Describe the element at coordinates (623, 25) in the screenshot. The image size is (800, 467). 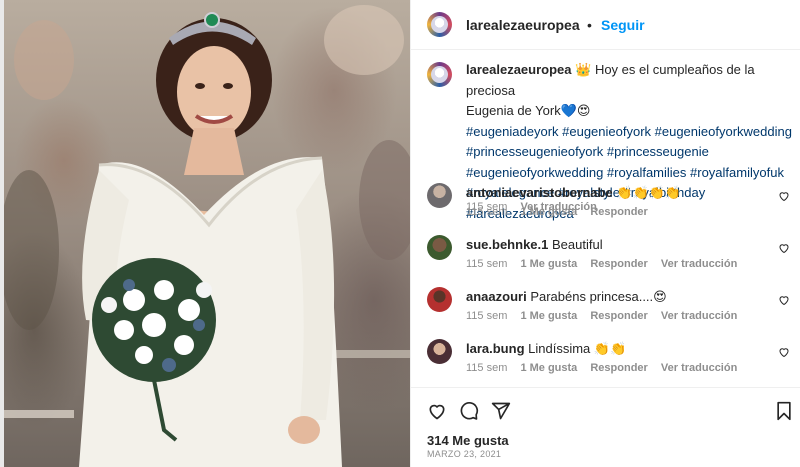
I see `follow-button: Seguir` at that location.